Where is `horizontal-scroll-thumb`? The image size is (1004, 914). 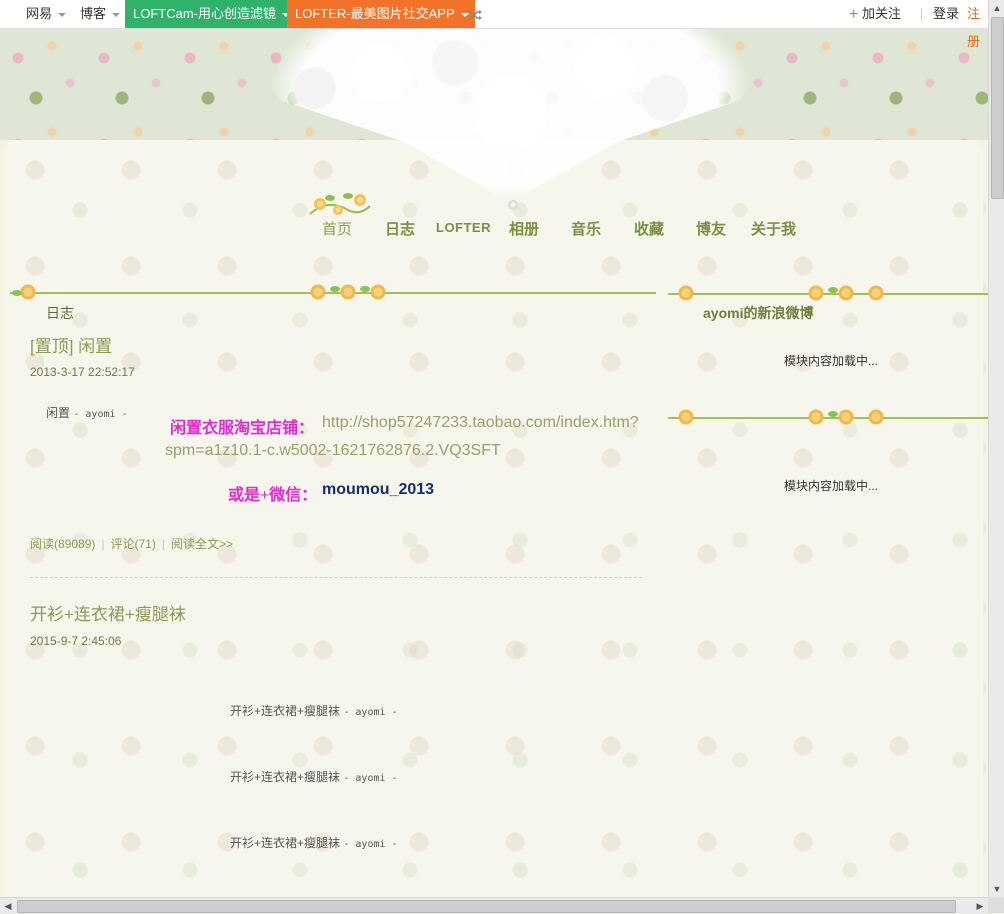 horizontal-scroll-thumb is located at coordinates (486, 906).